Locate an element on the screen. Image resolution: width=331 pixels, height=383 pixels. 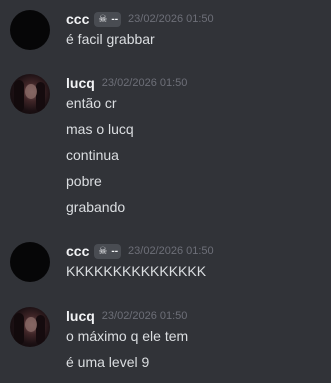
message-line: mas o lucq is located at coordinates (100, 129).